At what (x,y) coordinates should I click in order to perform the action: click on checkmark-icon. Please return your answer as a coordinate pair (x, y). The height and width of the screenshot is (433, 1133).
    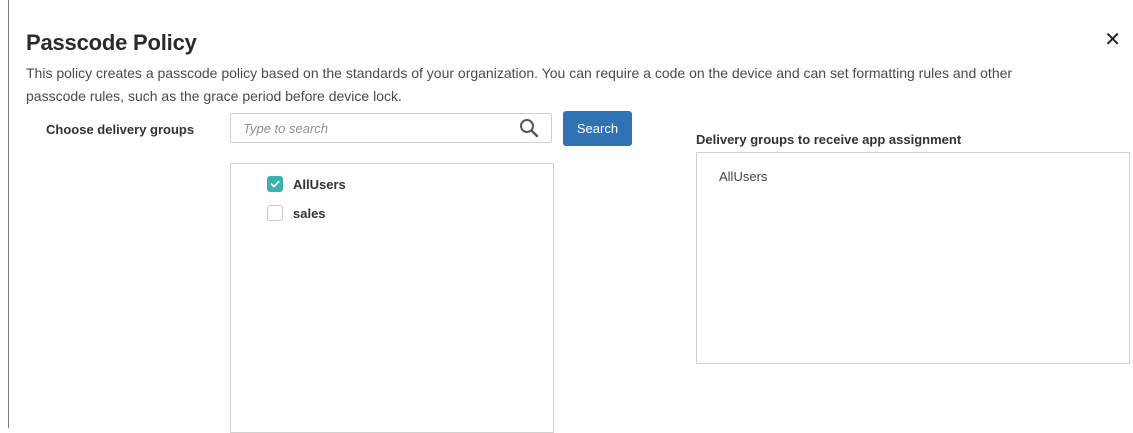
    Looking at the image, I should click on (275, 184).